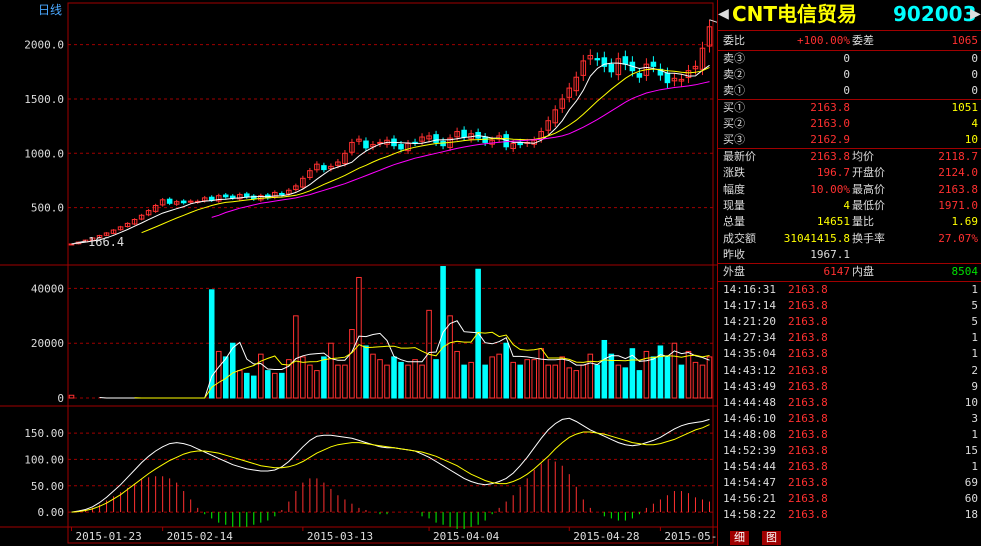  Describe the element at coordinates (51, 512) in the screenshot. I see `macd-tick-label: 0.00` at that location.